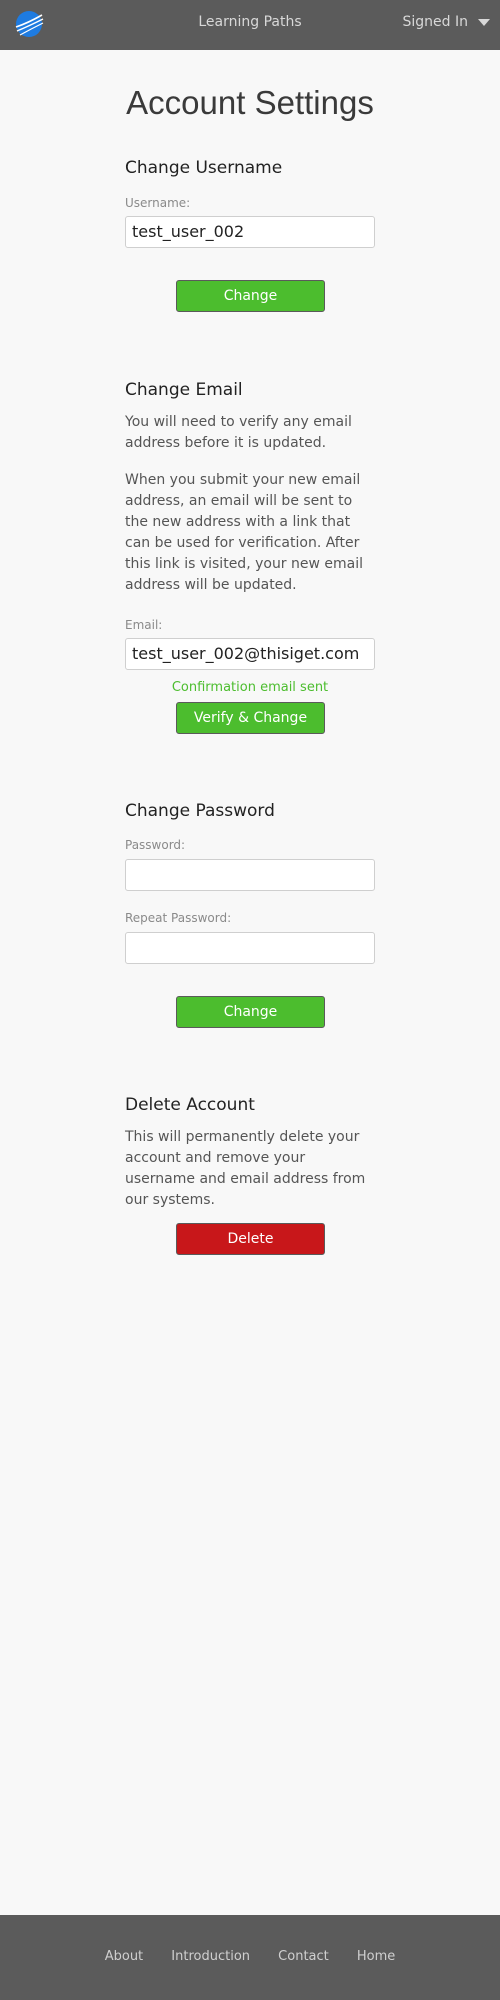 Image resolution: width=500 pixels, height=2000 pixels. What do you see at coordinates (250, 1239) in the screenshot?
I see `delete-account-button: Delete` at bounding box center [250, 1239].